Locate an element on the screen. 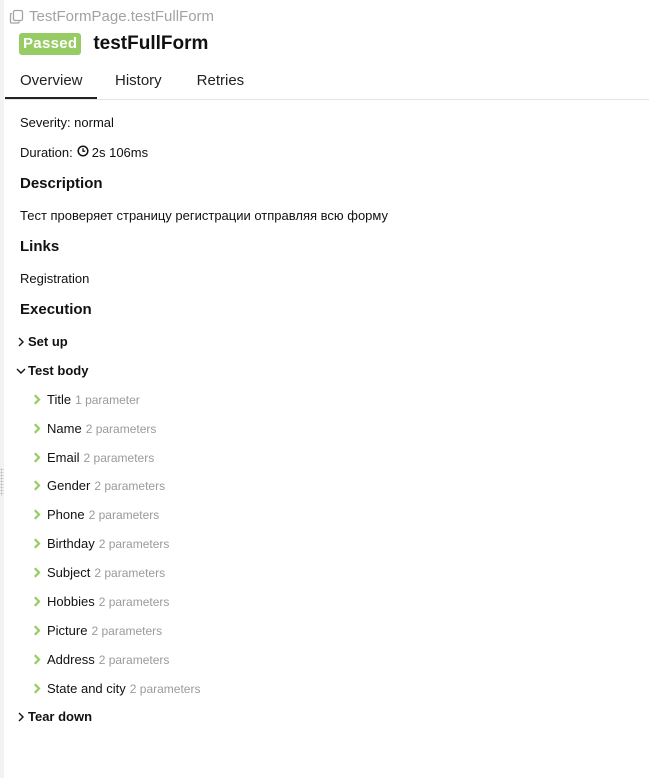 The image size is (649, 778). step-gender: Gender 2 parameters is located at coordinates (99, 485).